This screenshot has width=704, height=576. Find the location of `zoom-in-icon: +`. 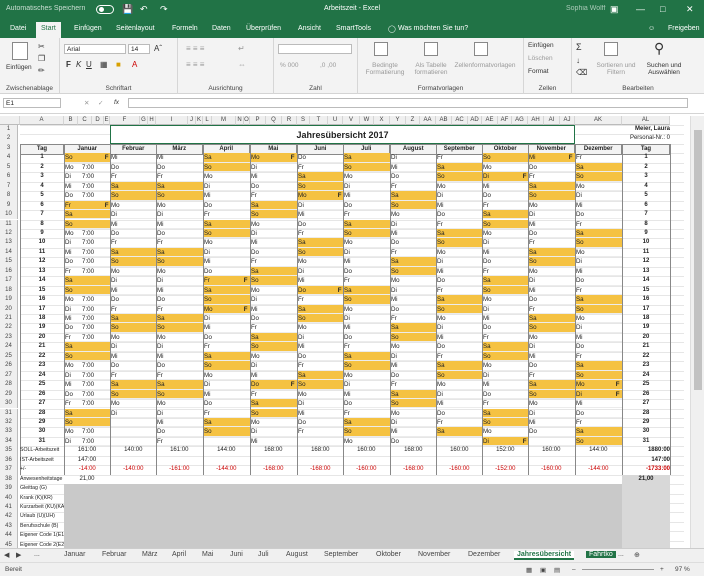

zoom-in-icon: + is located at coordinates (662, 569).